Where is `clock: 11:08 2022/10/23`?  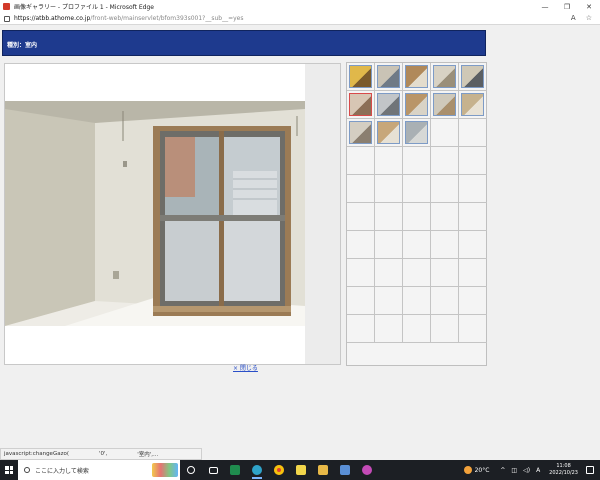 clock: 11:08 2022/10/23 is located at coordinates (563, 470).